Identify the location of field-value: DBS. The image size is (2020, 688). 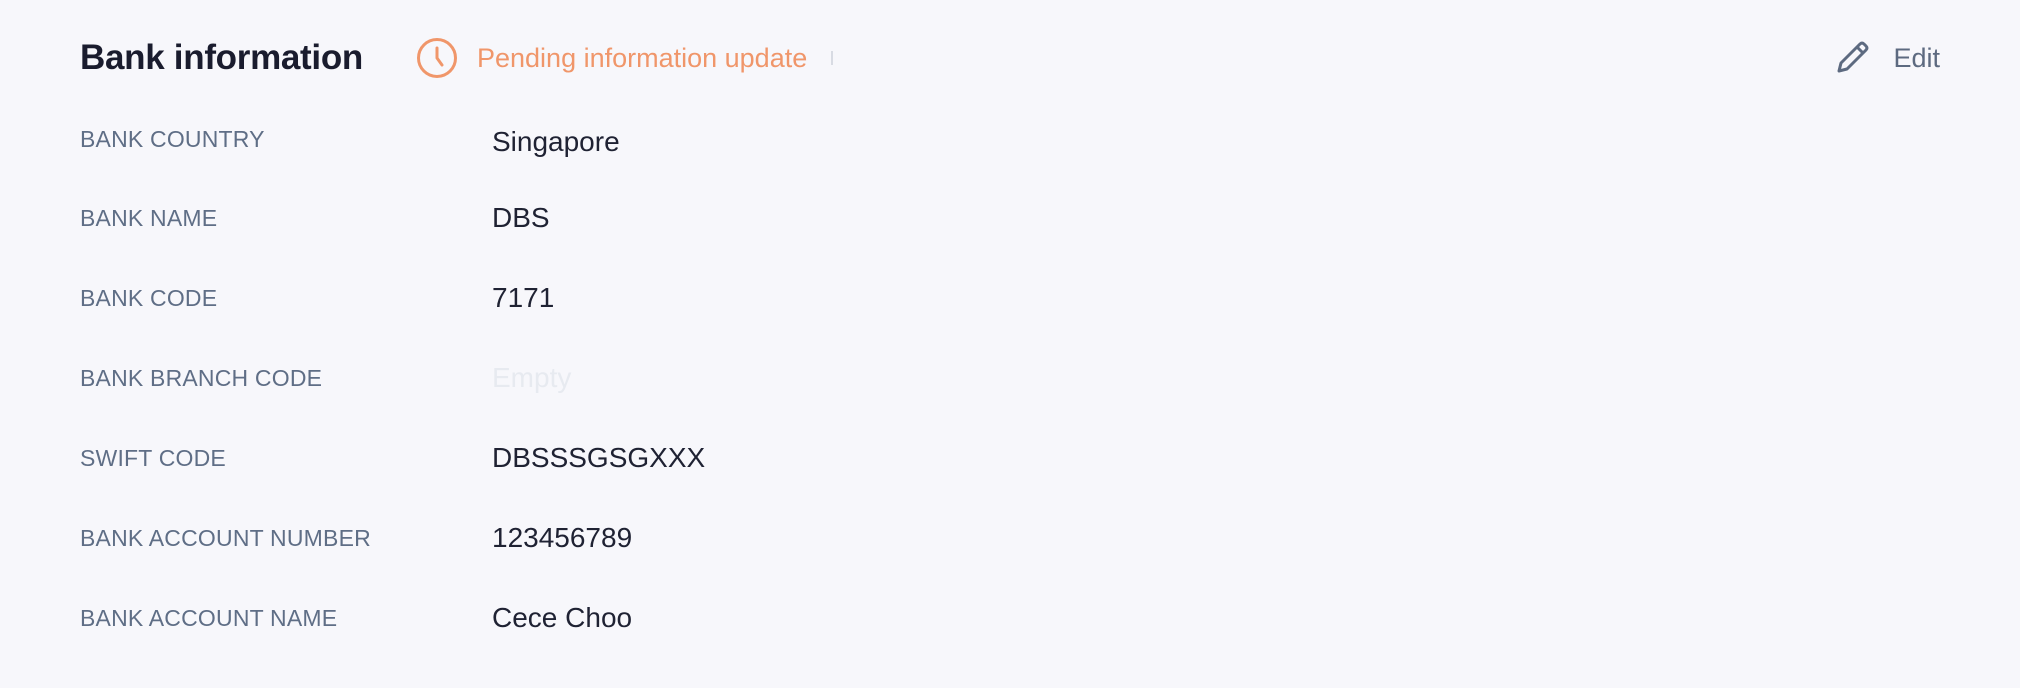
(521, 217).